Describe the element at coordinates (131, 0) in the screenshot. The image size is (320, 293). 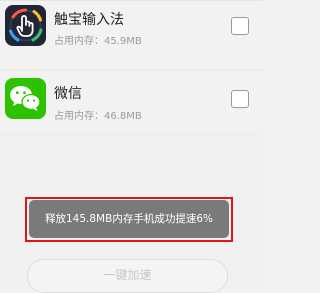
I see `top-divider` at that location.